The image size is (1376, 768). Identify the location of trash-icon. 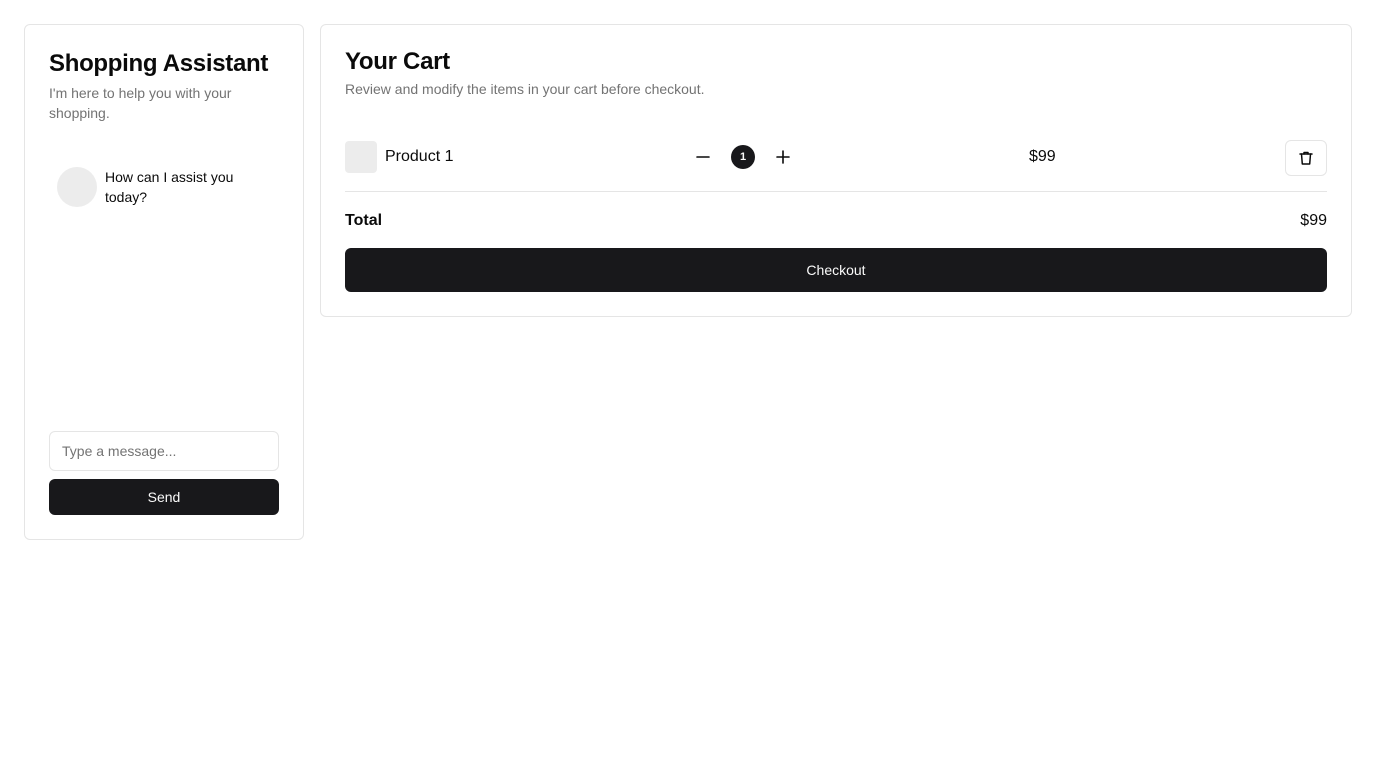
(1306, 158).